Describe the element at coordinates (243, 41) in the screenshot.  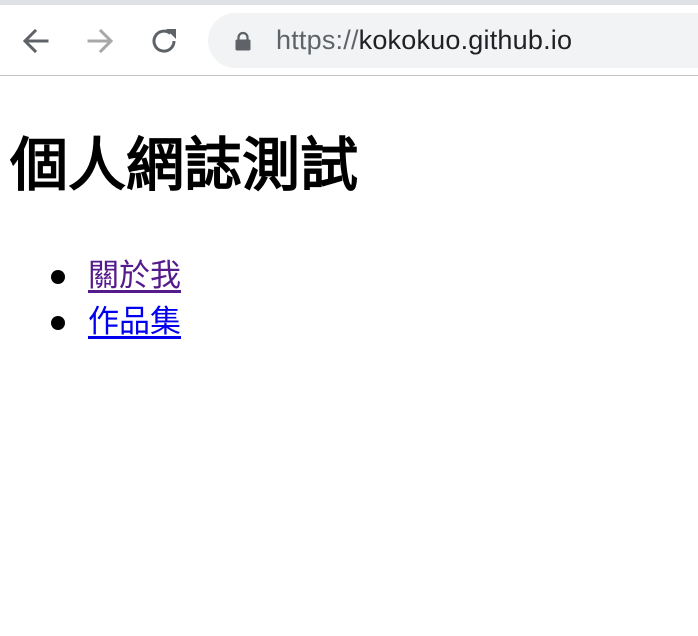
I see `lock-icon` at that location.